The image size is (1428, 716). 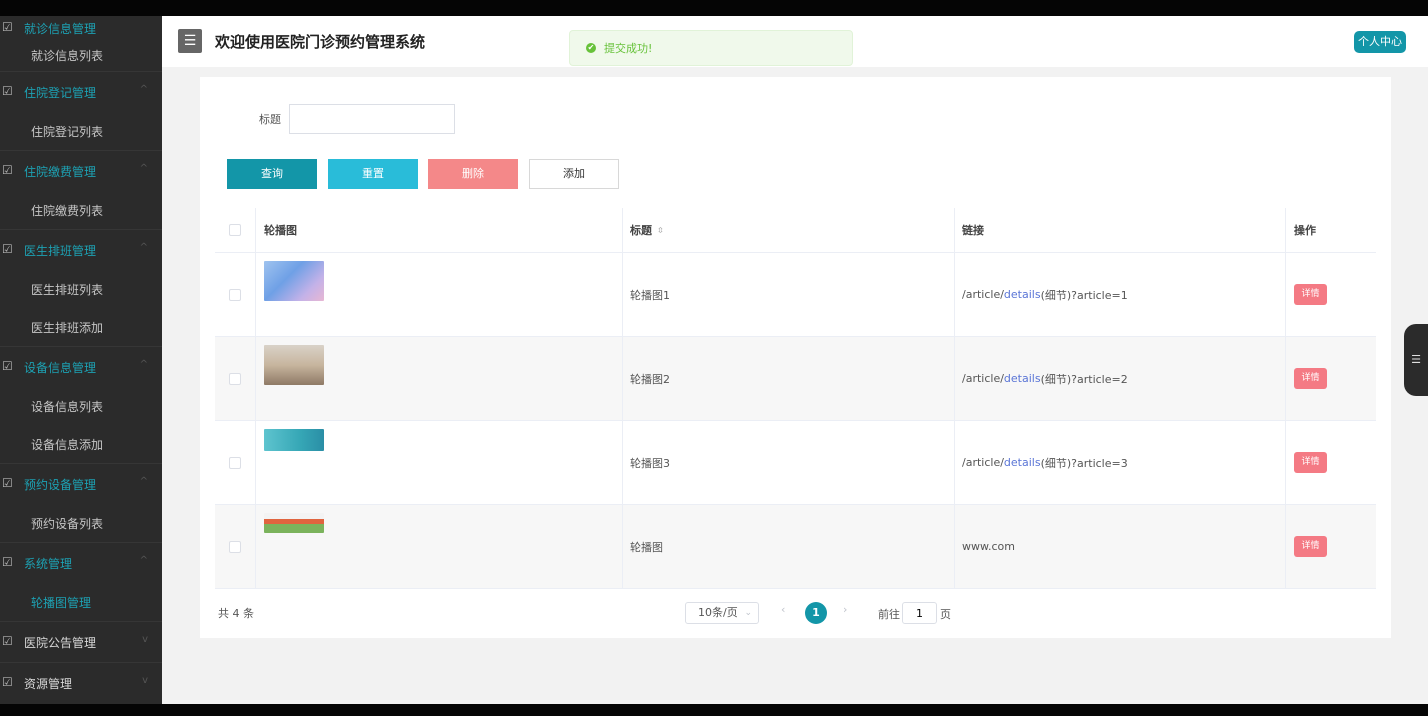 I want to click on row-title-cell: 轮播图3, so click(x=789, y=462).